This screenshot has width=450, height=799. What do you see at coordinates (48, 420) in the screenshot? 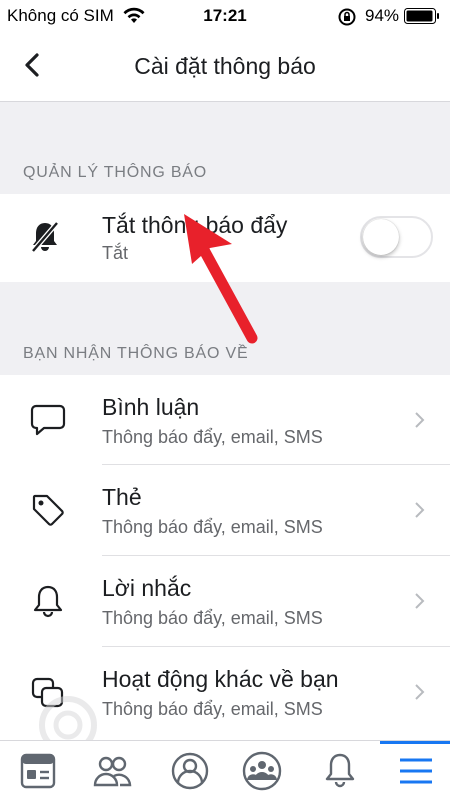
I see `comment-icon` at bounding box center [48, 420].